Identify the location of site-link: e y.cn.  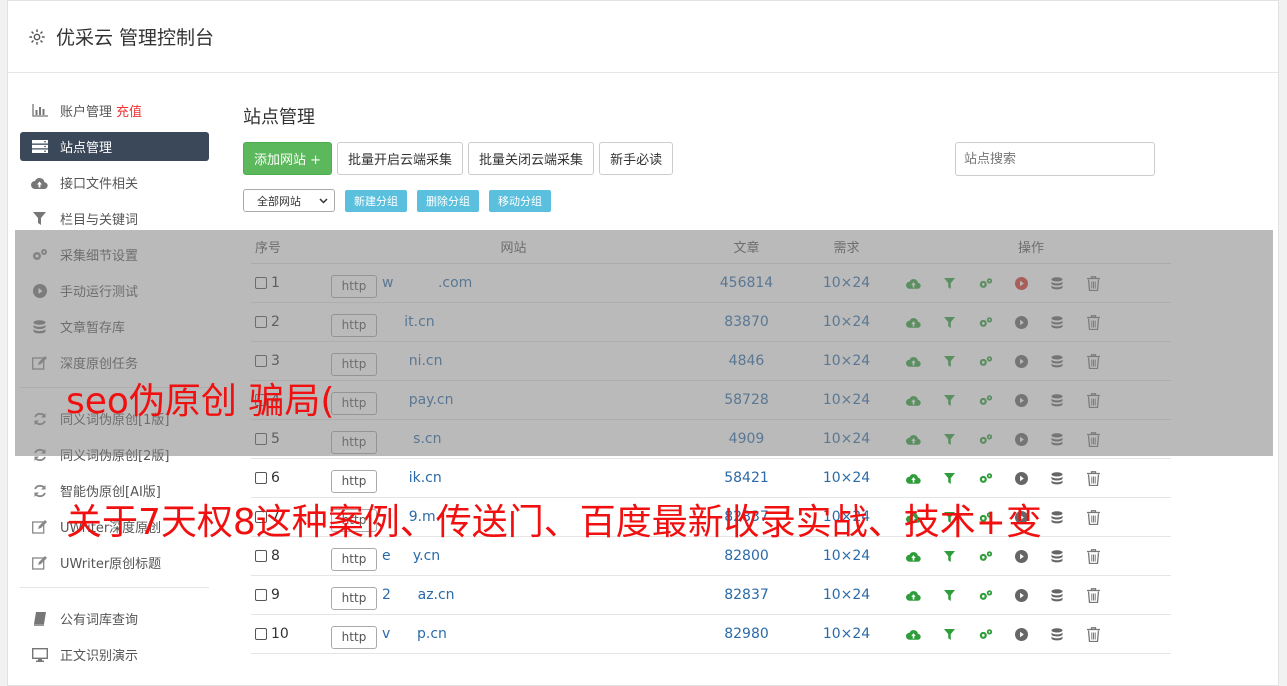
(411, 556).